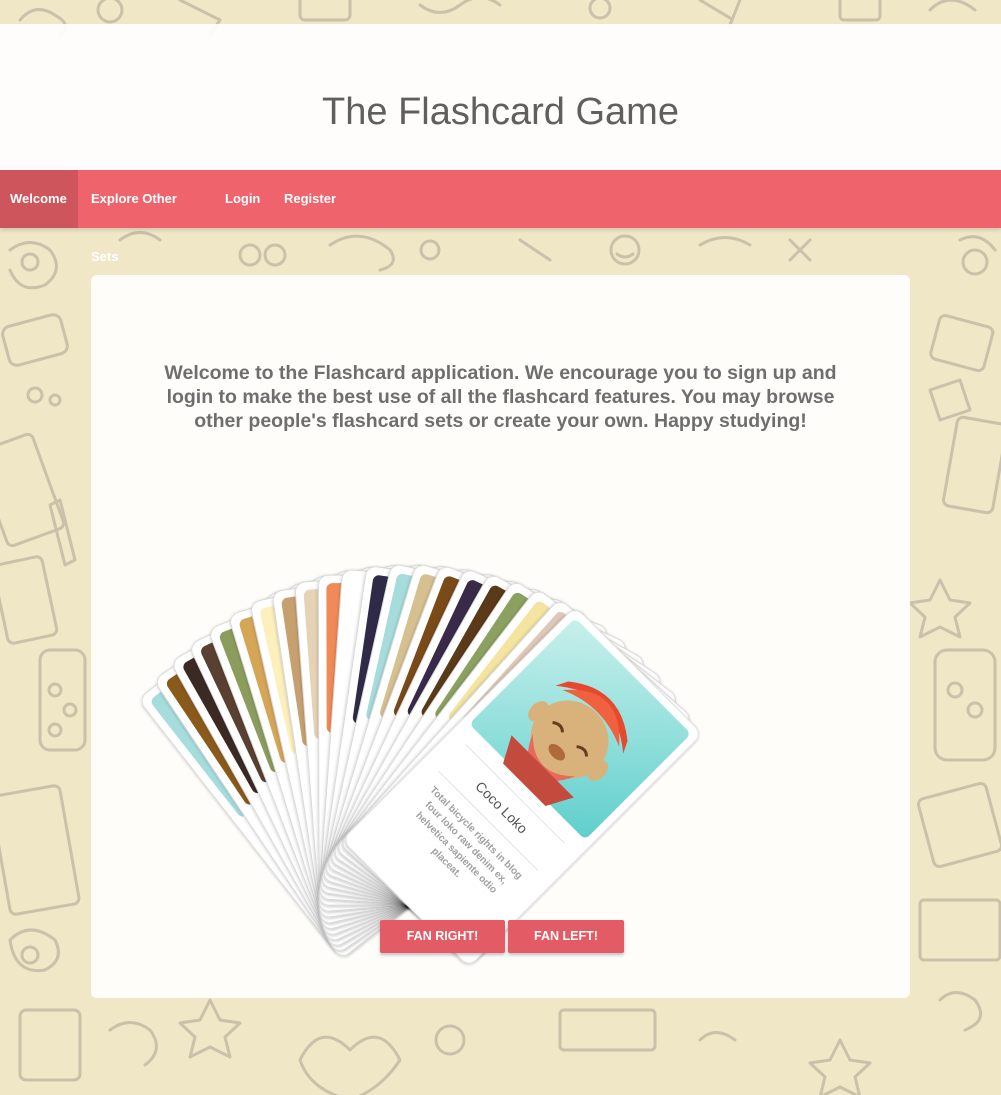 This screenshot has width=1001, height=1095. What do you see at coordinates (39, 199) in the screenshot?
I see `nav-item-welcome: Welcome` at bounding box center [39, 199].